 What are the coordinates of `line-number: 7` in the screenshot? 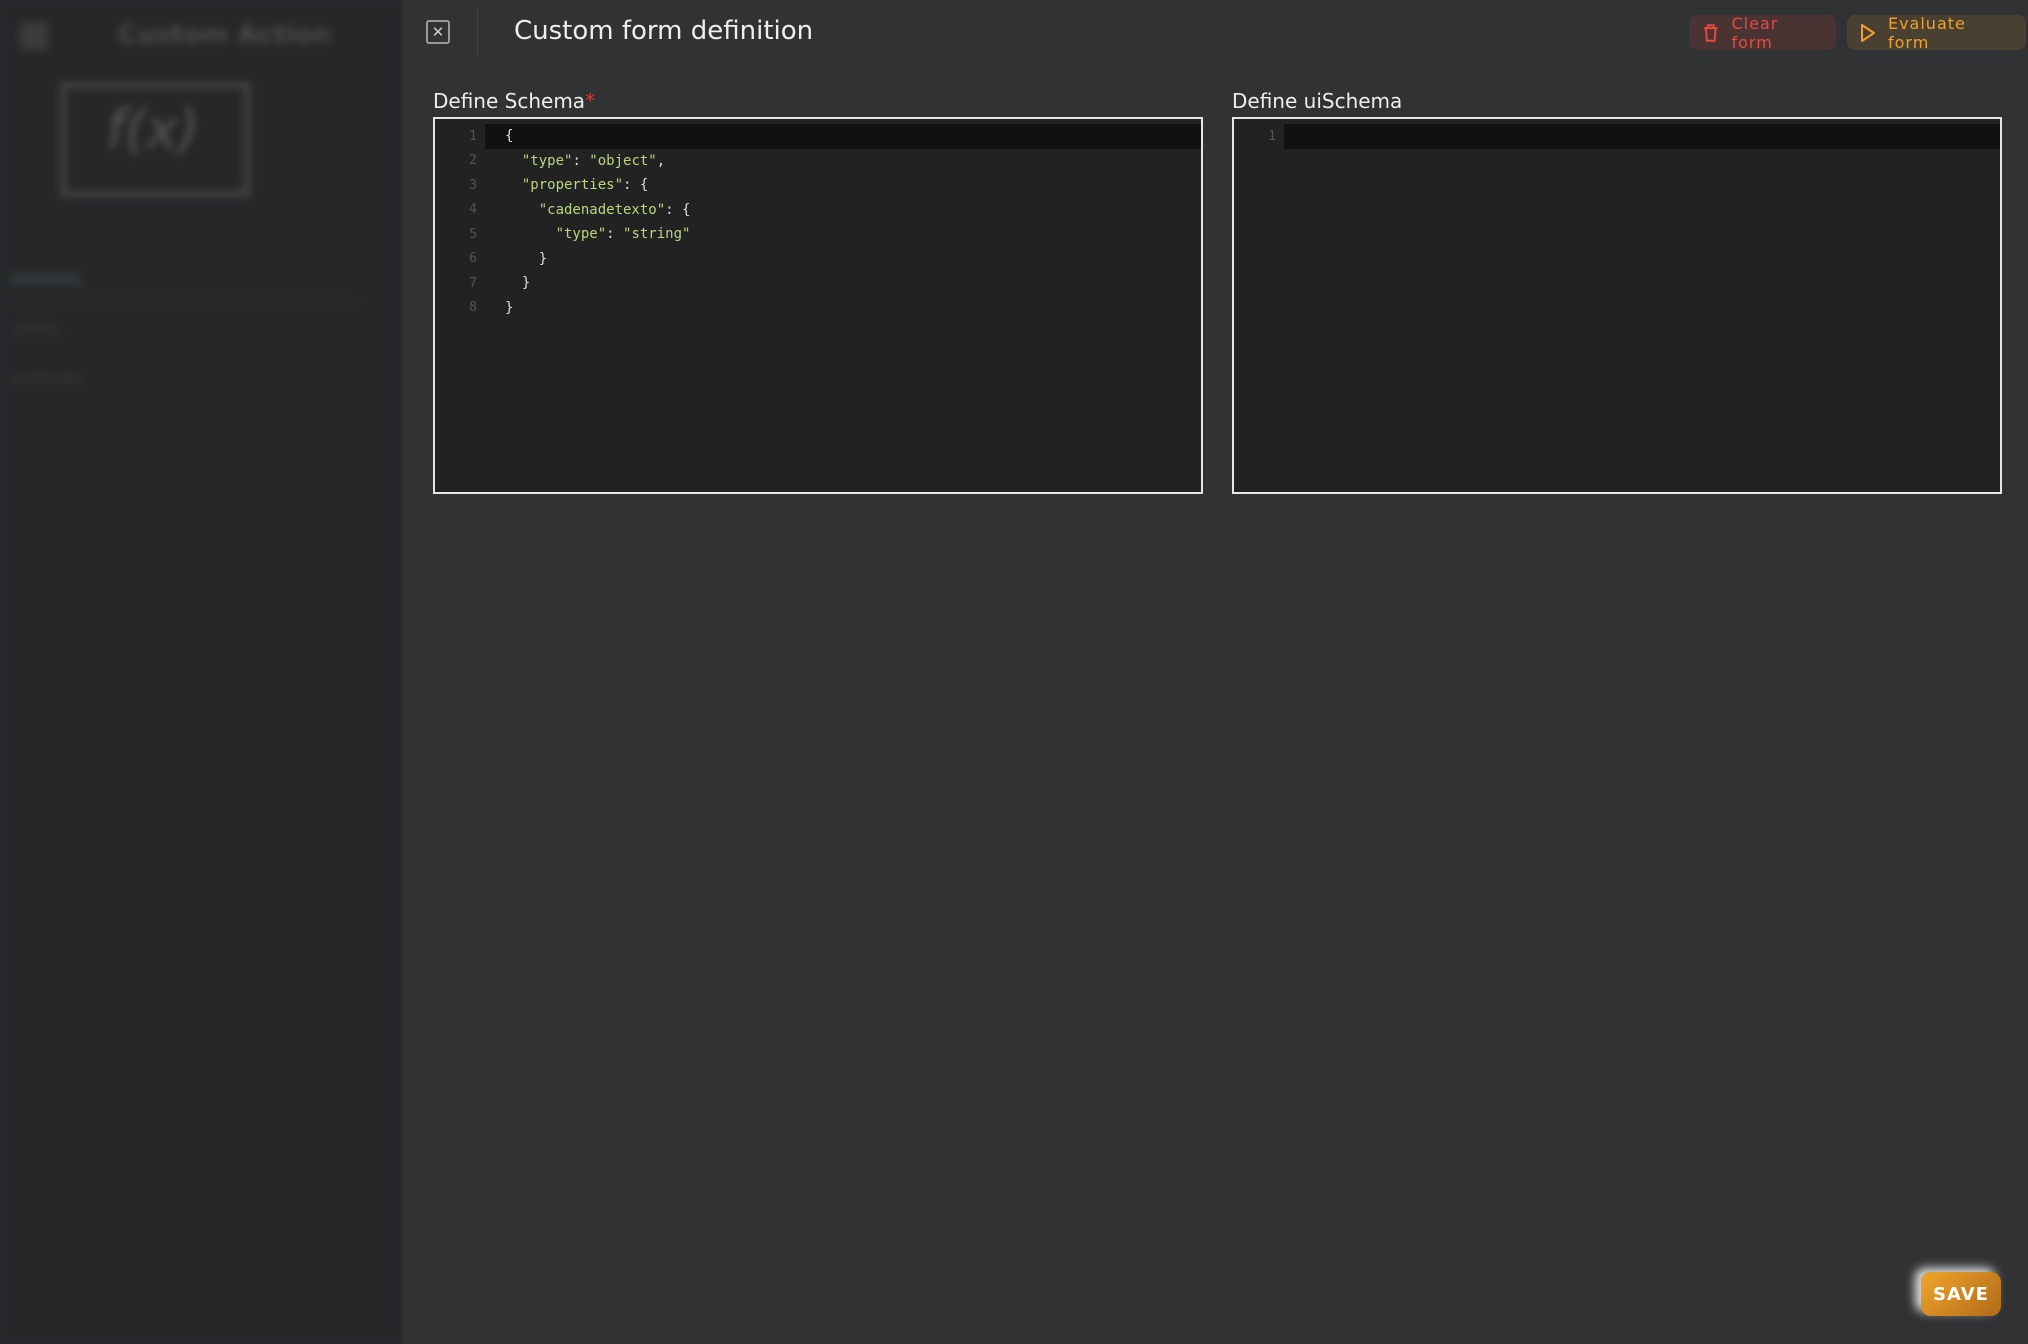 It's located at (473, 283).